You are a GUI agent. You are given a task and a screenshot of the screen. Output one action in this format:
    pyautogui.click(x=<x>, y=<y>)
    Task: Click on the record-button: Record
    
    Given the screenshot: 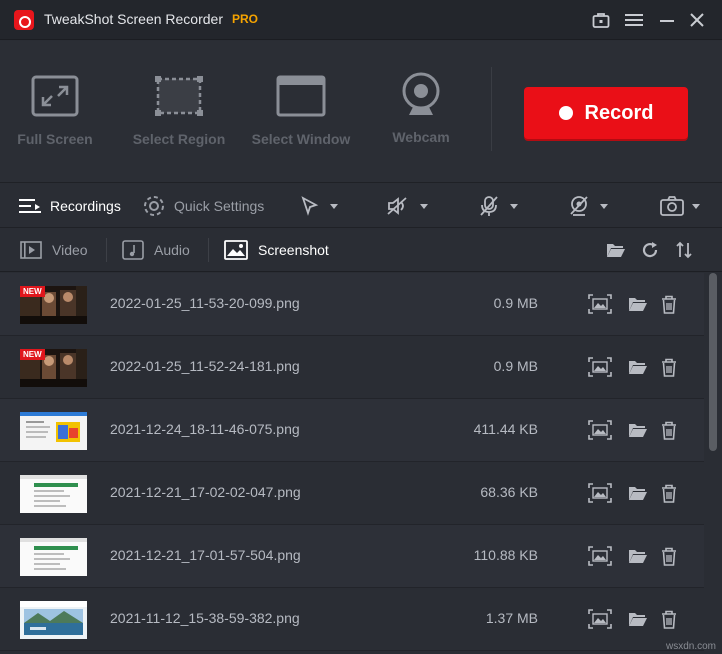 What is the action you would take?
    pyautogui.click(x=606, y=113)
    